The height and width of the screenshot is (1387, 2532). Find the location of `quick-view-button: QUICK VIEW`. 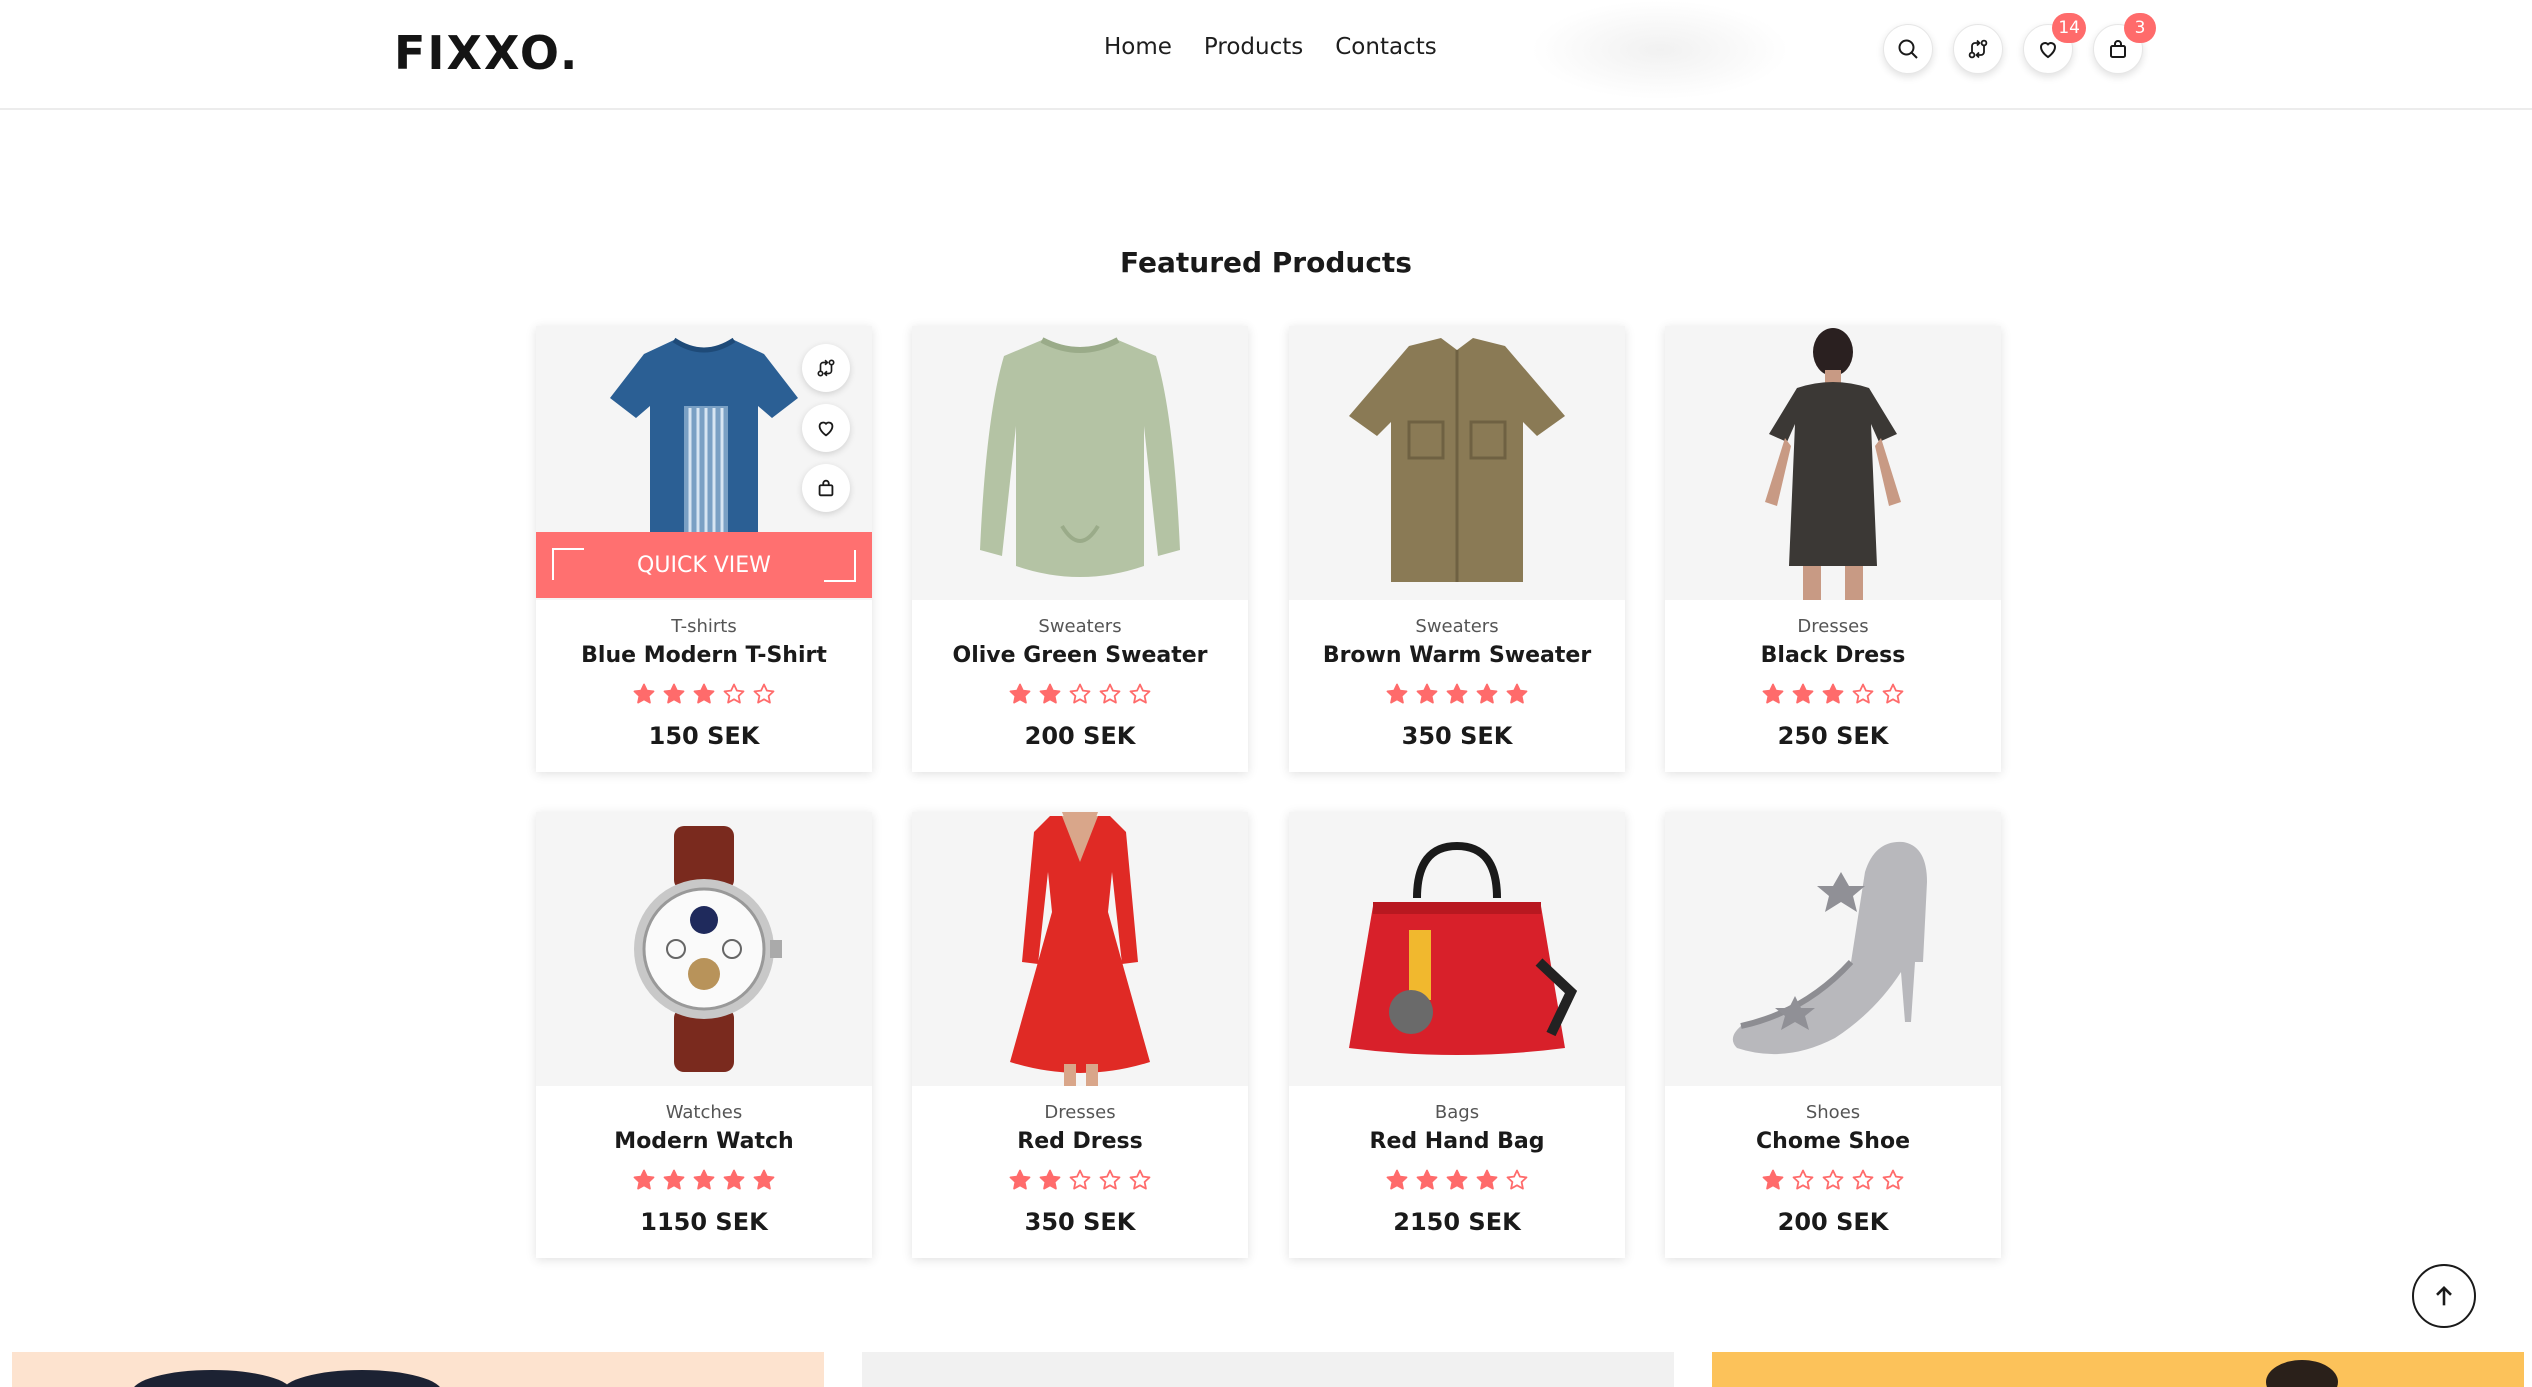

quick-view-button: QUICK VIEW is located at coordinates (704, 565).